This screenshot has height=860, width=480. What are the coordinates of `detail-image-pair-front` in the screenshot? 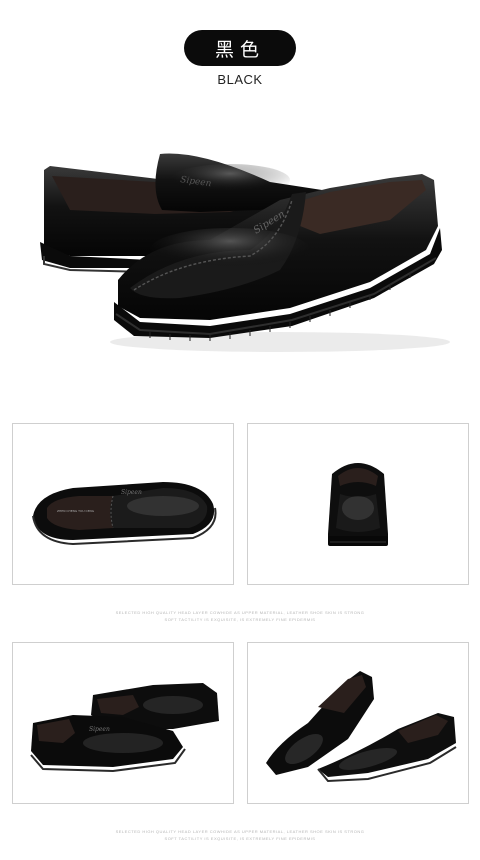 It's located at (358, 723).